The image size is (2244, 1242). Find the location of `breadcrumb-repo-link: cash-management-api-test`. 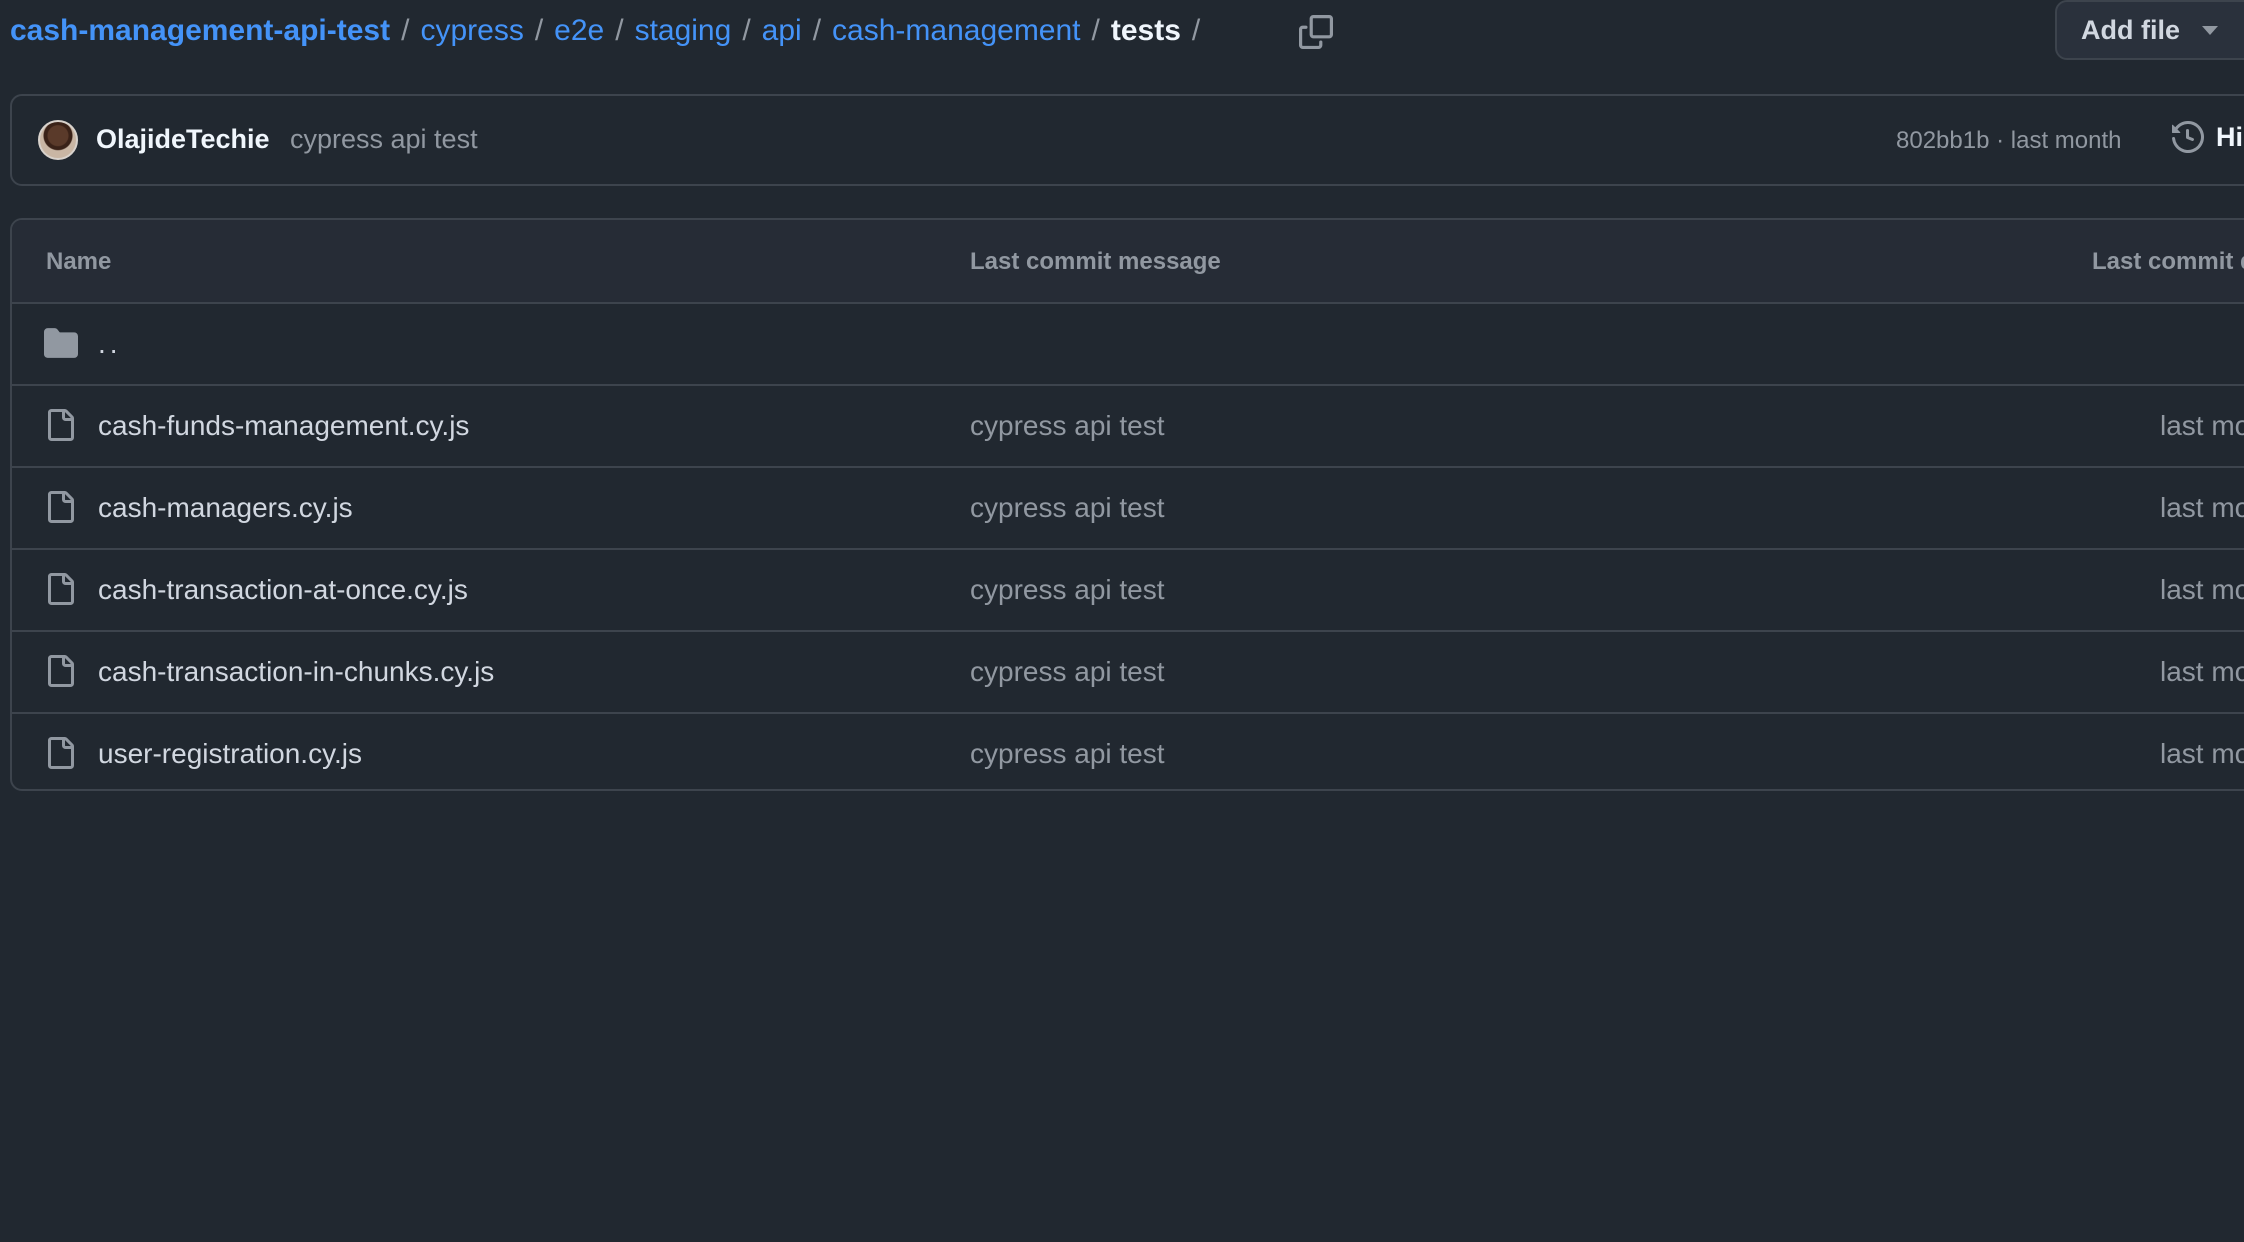

breadcrumb-repo-link: cash-management-api-test is located at coordinates (200, 31).